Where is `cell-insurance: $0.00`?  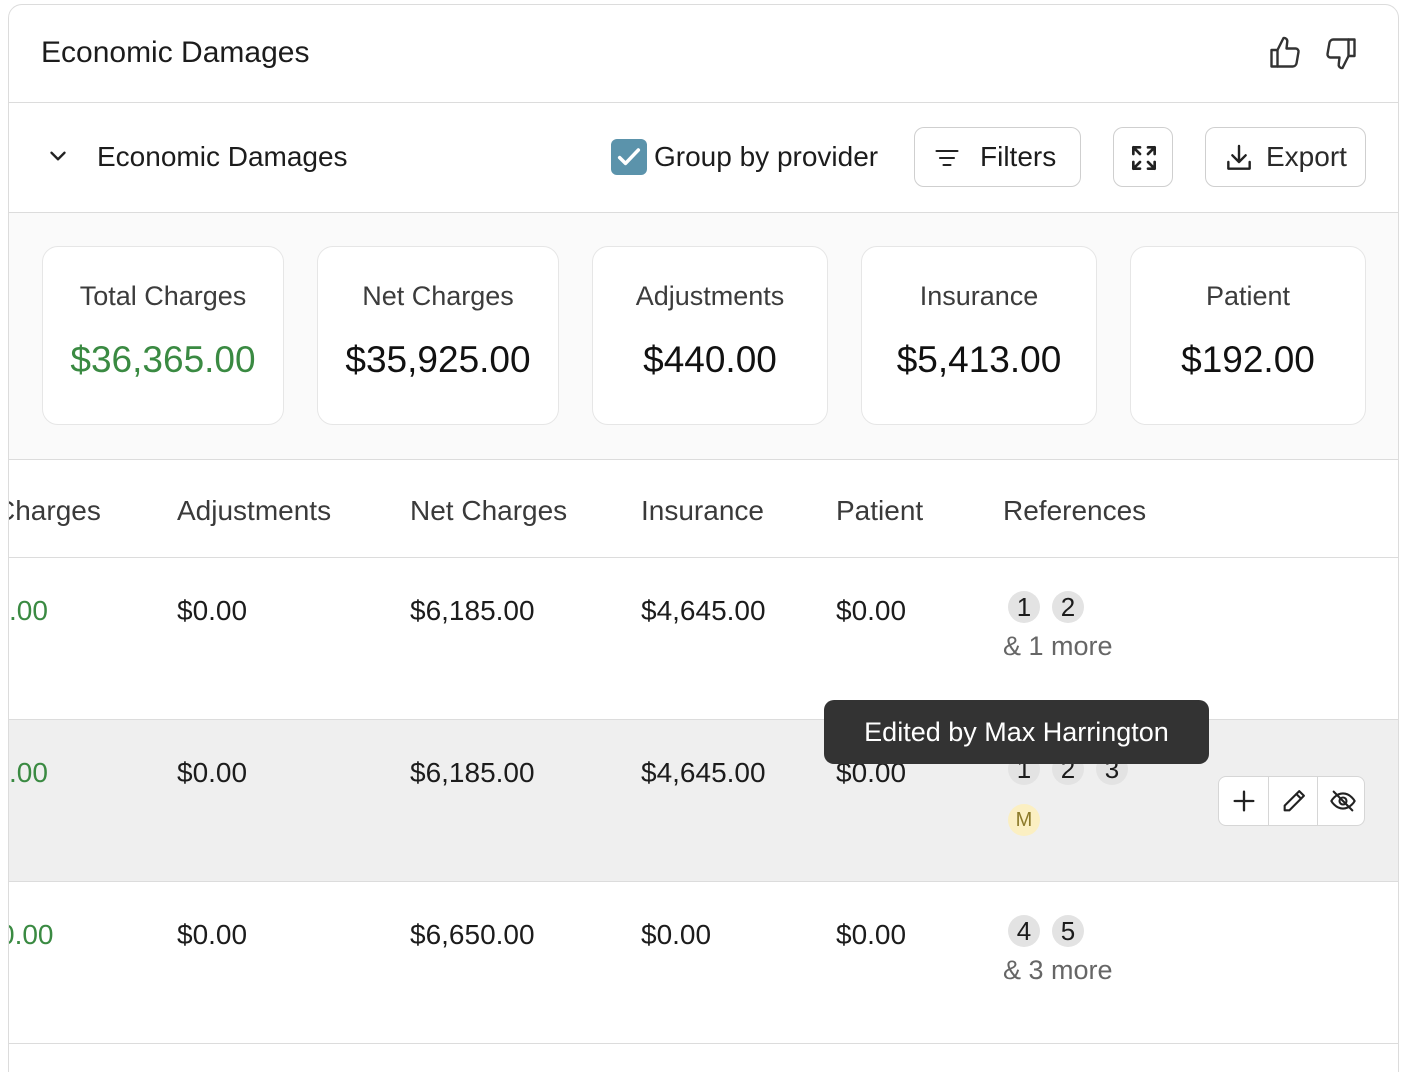 cell-insurance: $0.00 is located at coordinates (676, 934).